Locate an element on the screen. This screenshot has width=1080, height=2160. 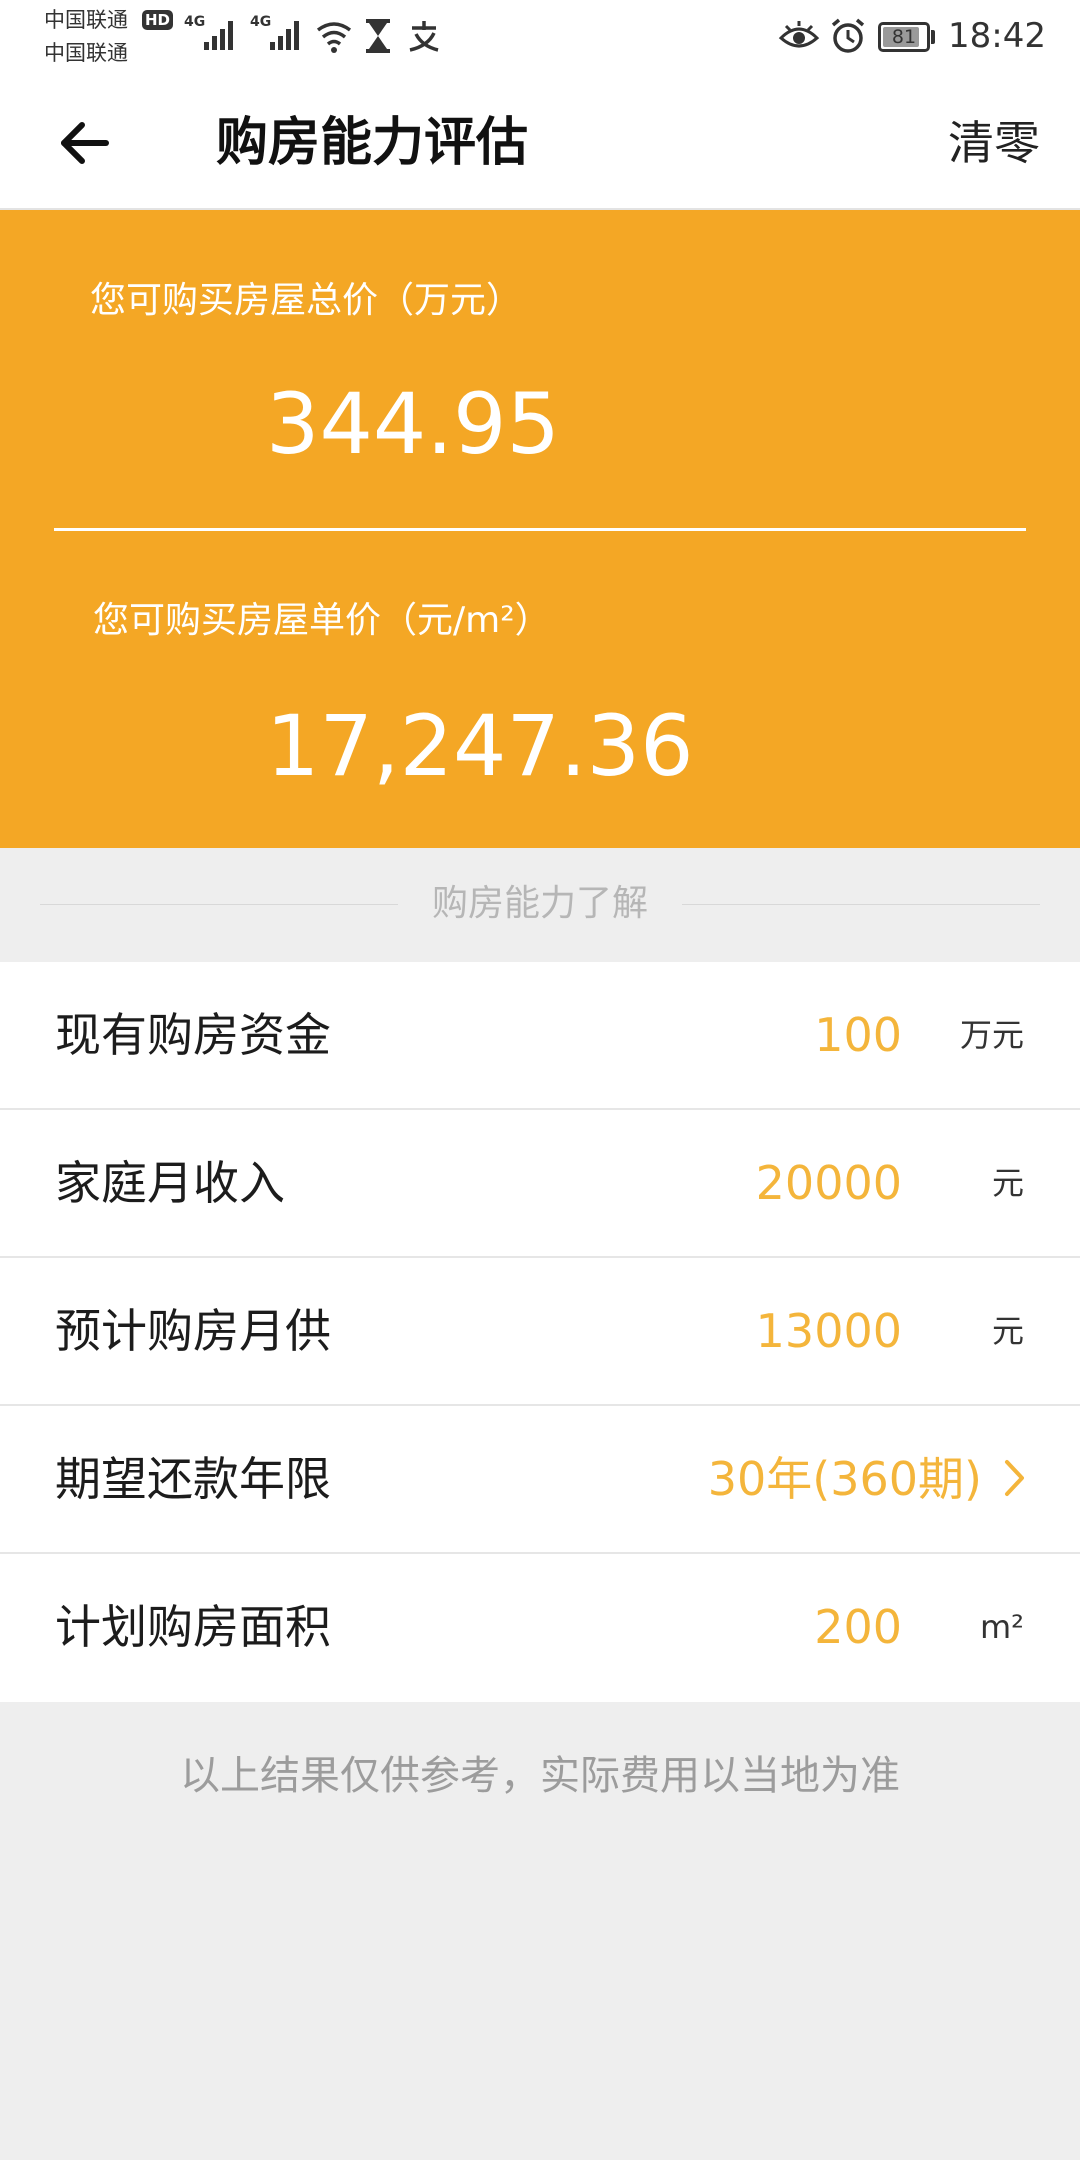
battery-tip is located at coordinates (933, 37).